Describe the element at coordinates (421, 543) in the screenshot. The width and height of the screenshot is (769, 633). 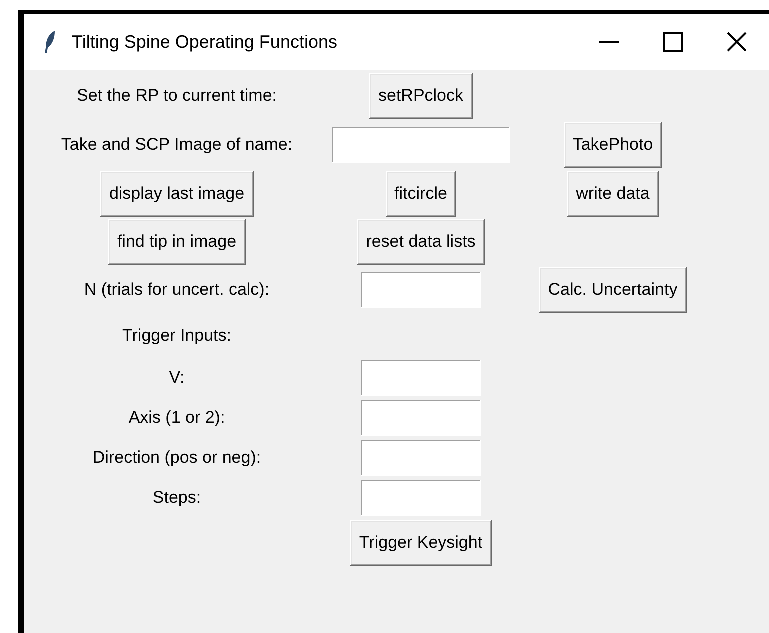
I see `action-button: Trigger Keysight` at that location.